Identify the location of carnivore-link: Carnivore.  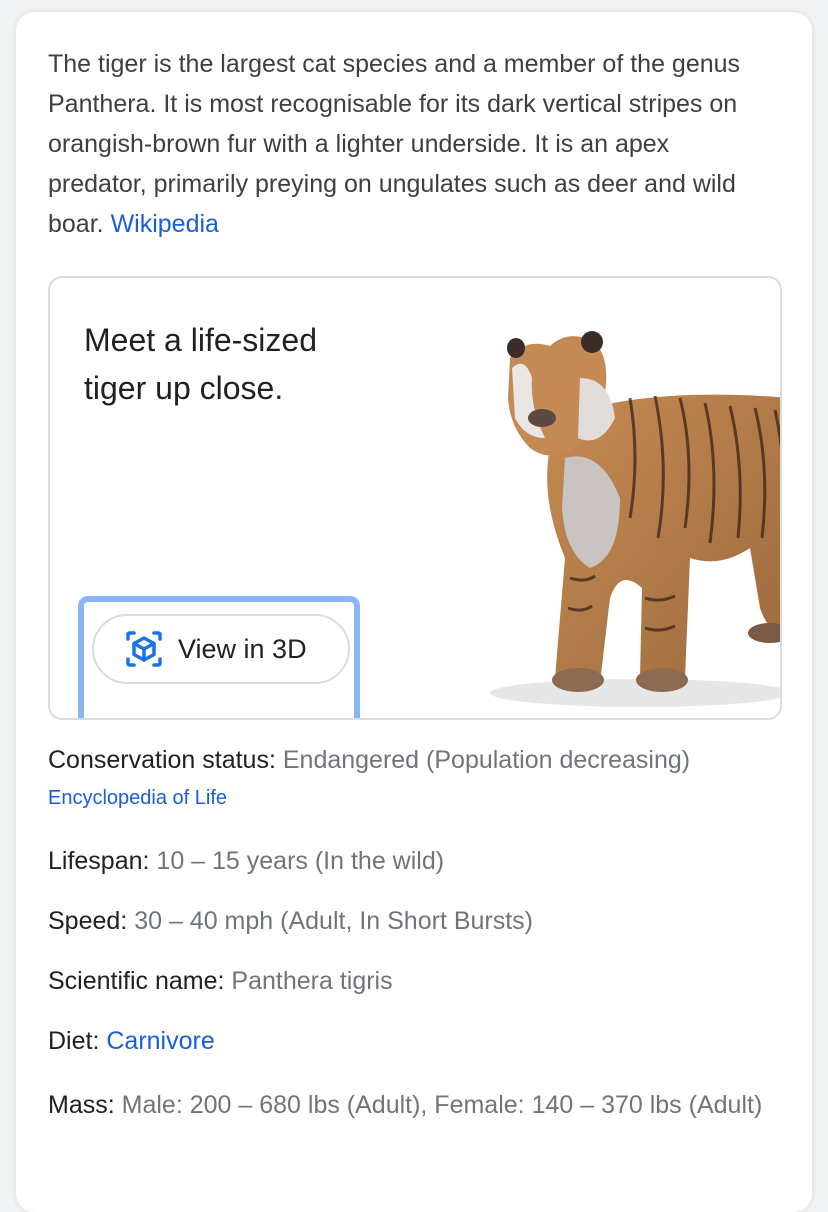
(160, 1041).